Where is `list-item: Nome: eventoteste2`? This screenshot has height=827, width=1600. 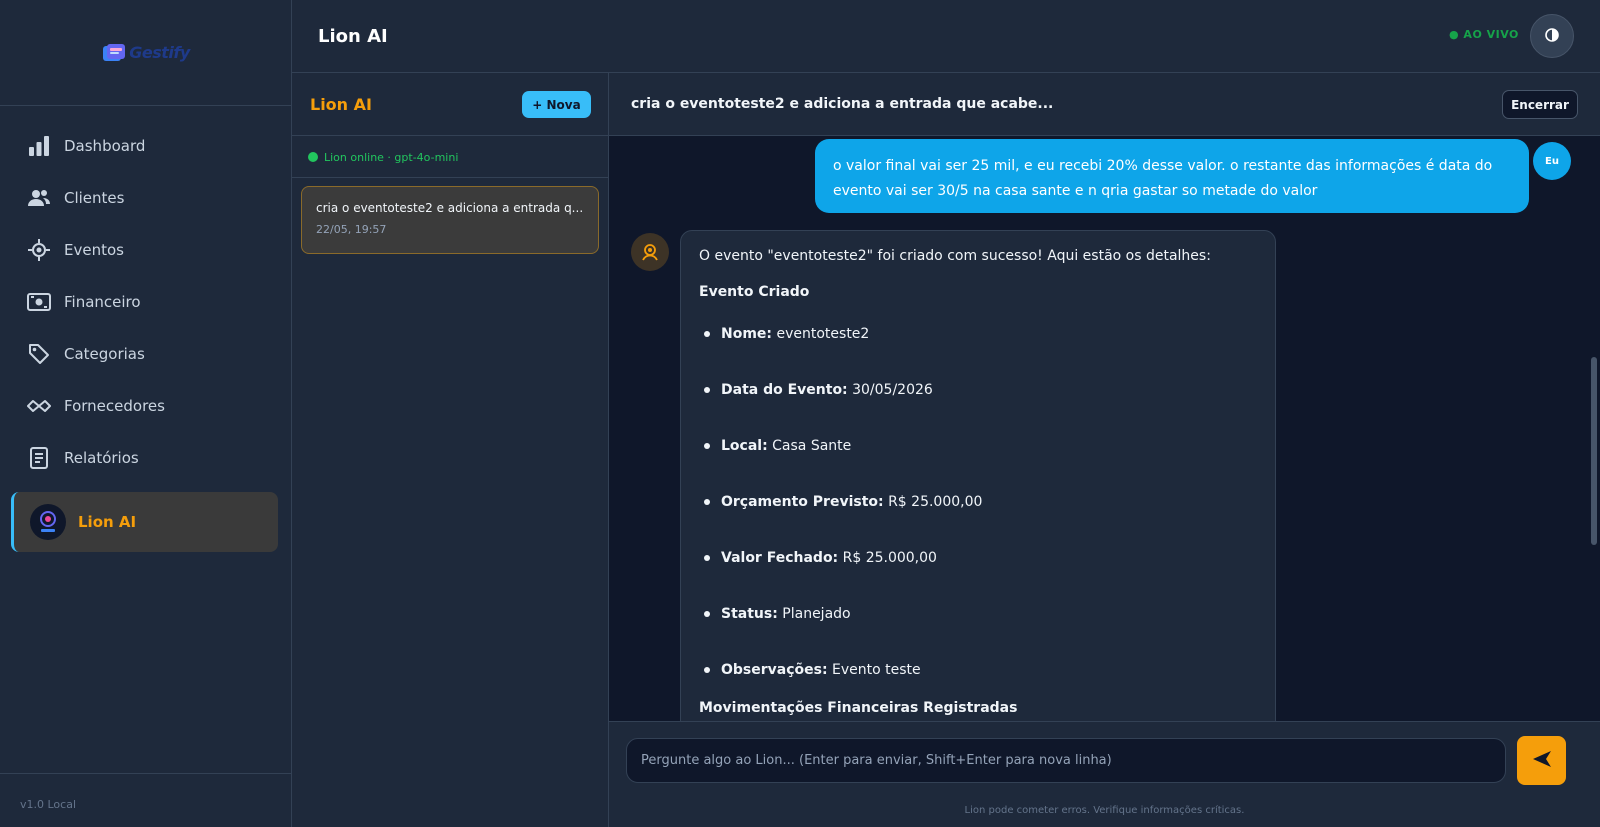
list-item: Nome: eventoteste2 is located at coordinates (978, 351).